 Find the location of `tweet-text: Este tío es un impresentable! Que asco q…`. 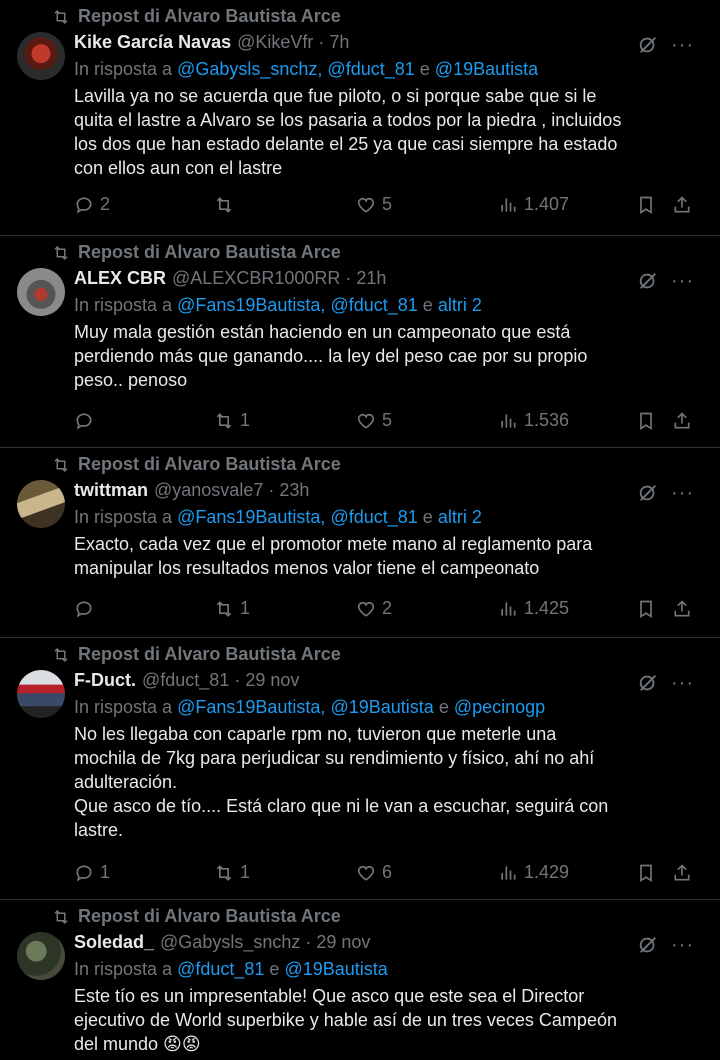

tweet-text: Este tío es un impresentable! Que asco q… is located at coordinates (345, 1020).